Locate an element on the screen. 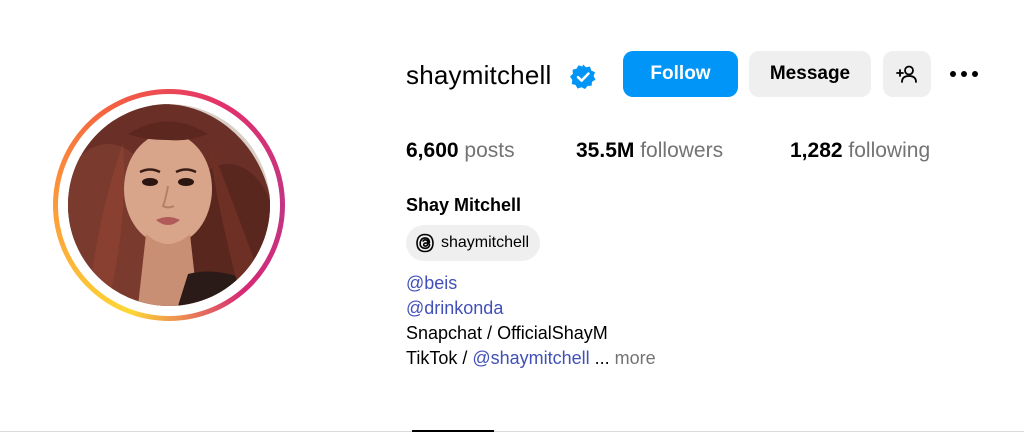  avatar-border is located at coordinates (169, 205).